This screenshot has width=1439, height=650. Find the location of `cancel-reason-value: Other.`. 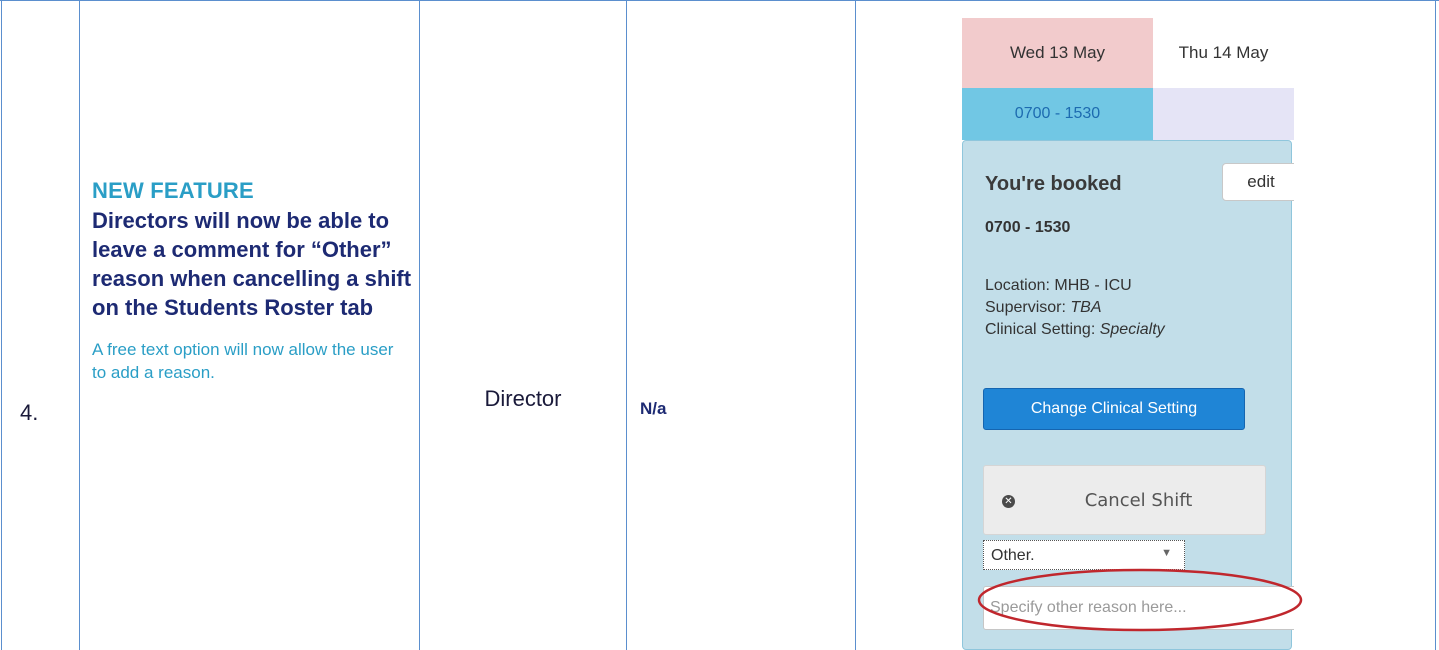

cancel-reason-value: Other. is located at coordinates (1013, 555).